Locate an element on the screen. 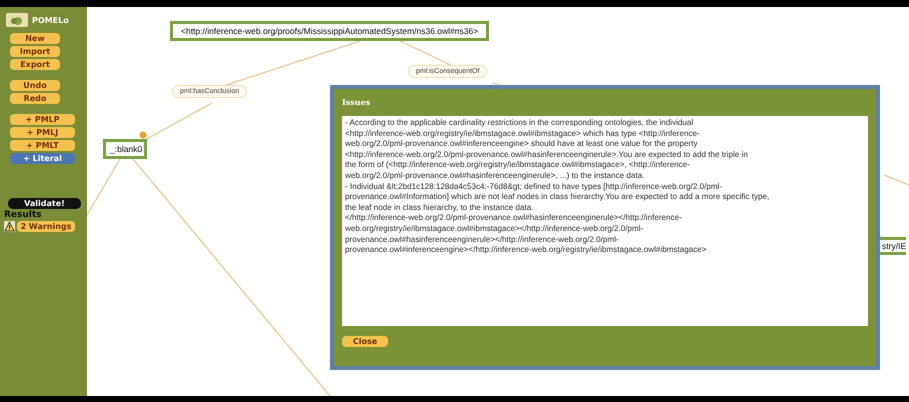 Image resolution: width=909 pixels, height=402 pixels. results-label: Results is located at coordinates (23, 215).